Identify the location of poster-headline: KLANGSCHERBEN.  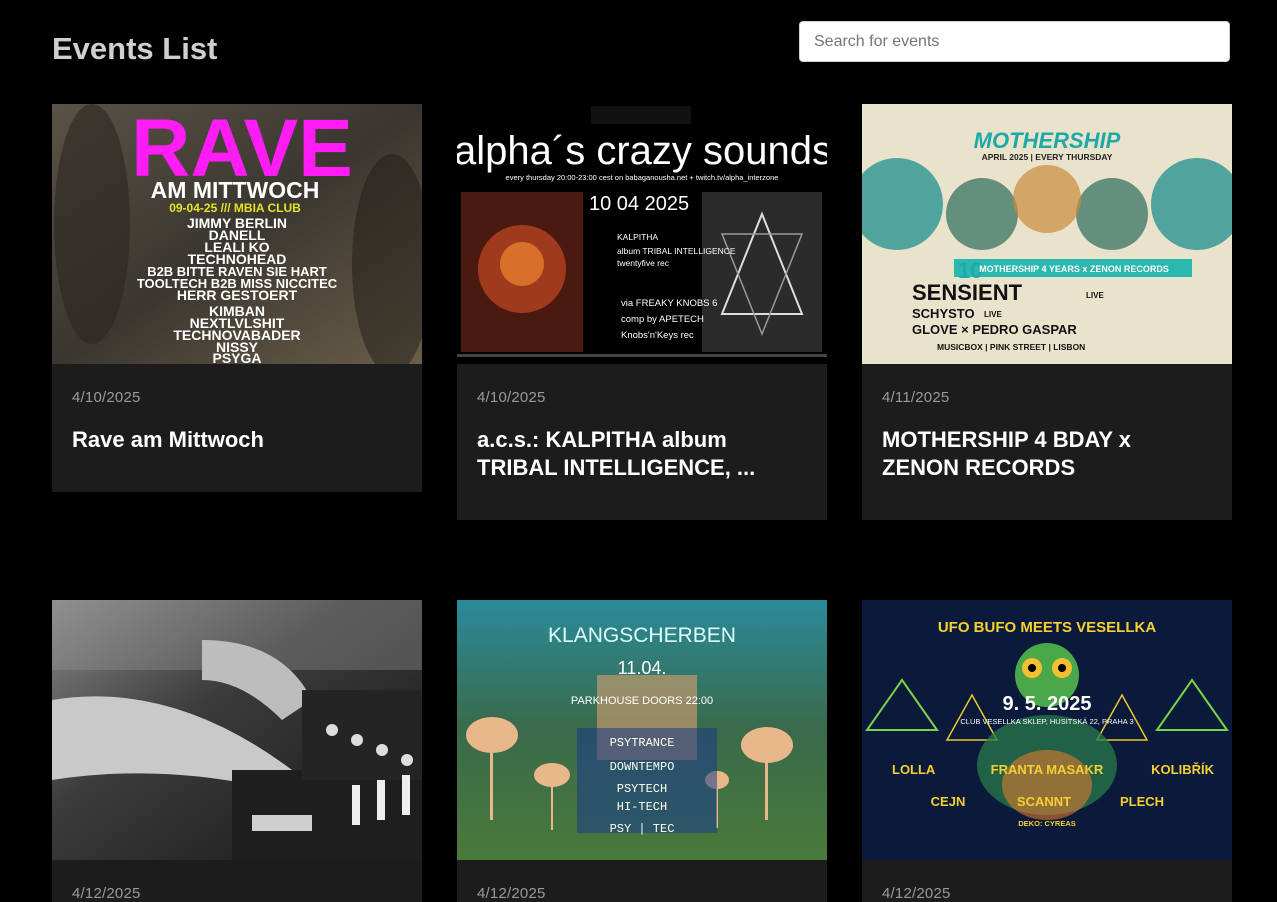
(642, 635).